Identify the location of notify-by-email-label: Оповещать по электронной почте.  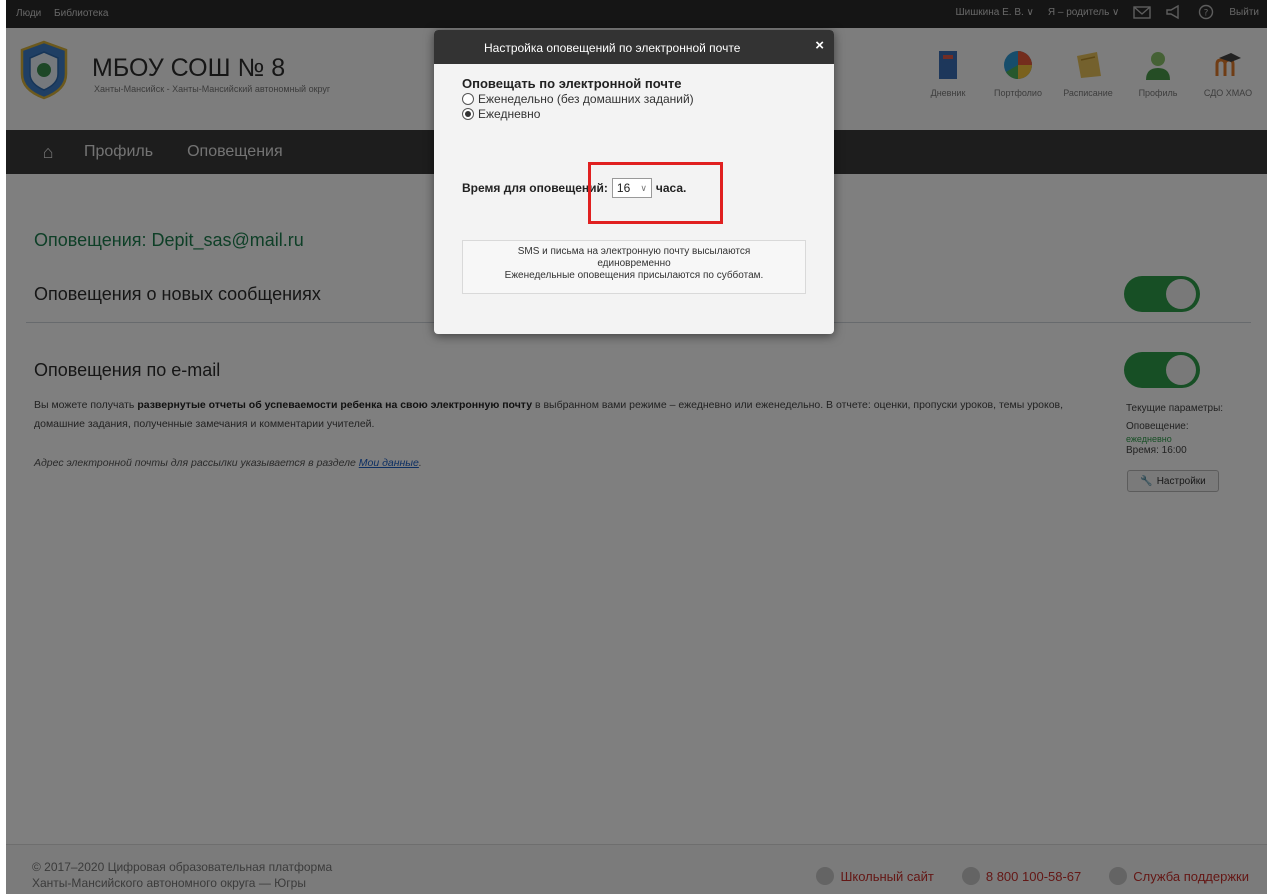
(572, 83).